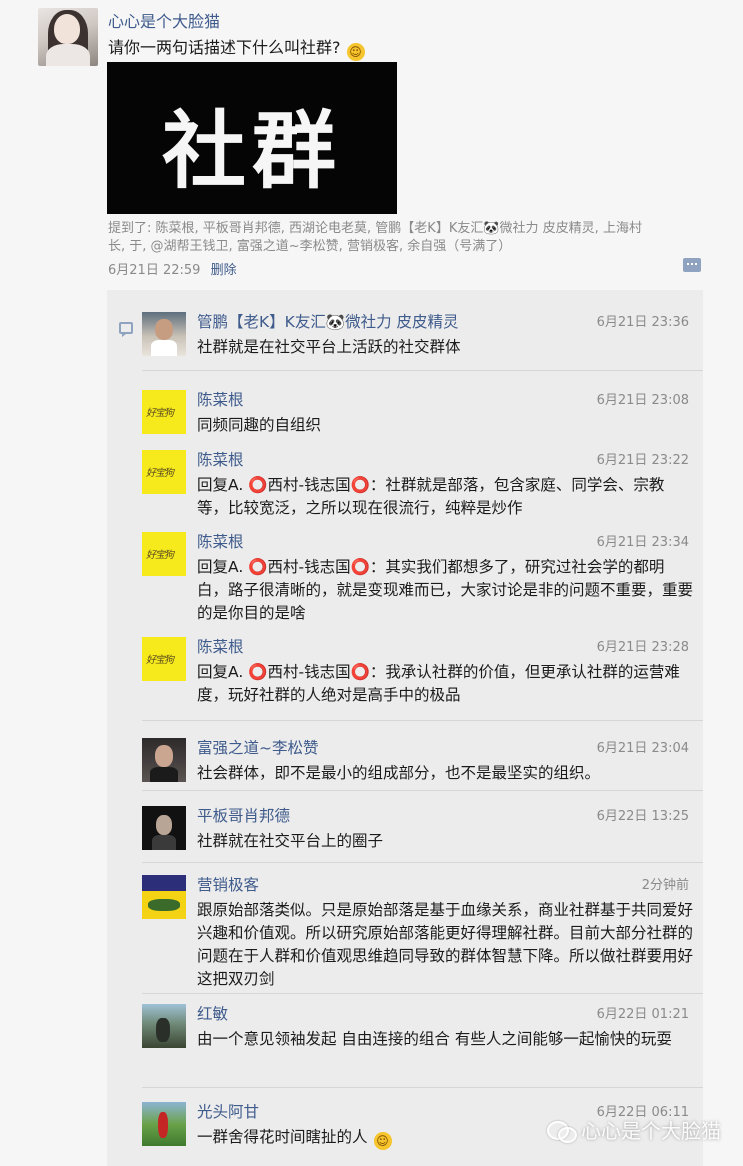 The height and width of the screenshot is (1166, 743). Describe the element at coordinates (642, 816) in the screenshot. I see `comment-time: 6月22日 13:25` at that location.